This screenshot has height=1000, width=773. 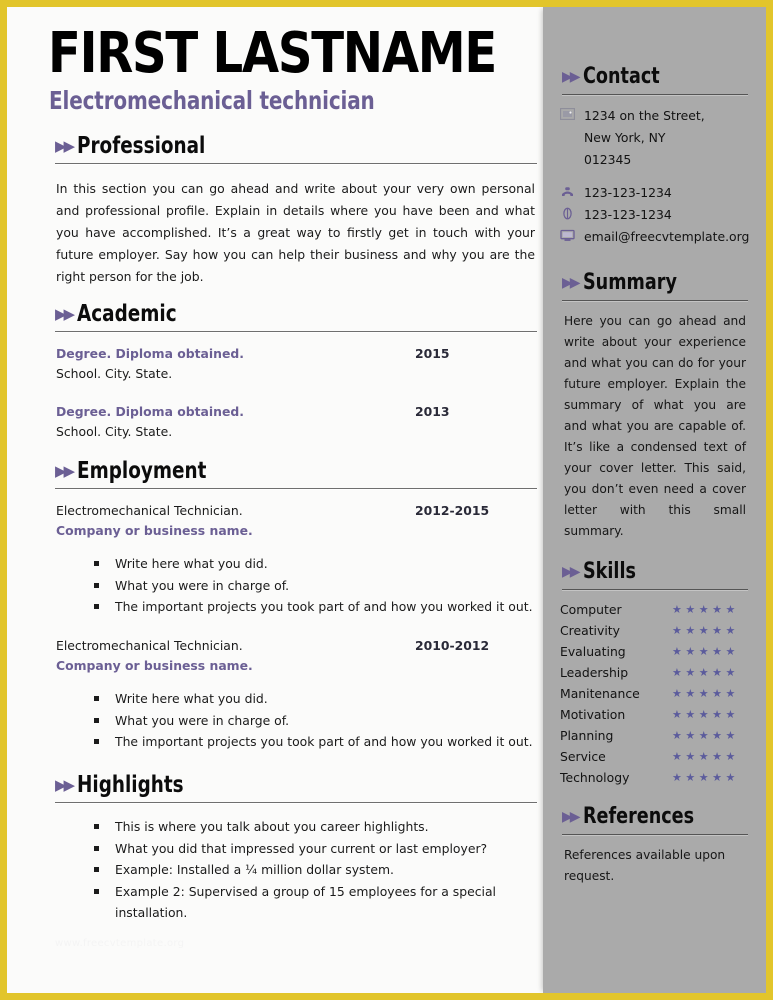 I want to click on skill-row: Creativity ★★★★★, so click(x=654, y=630).